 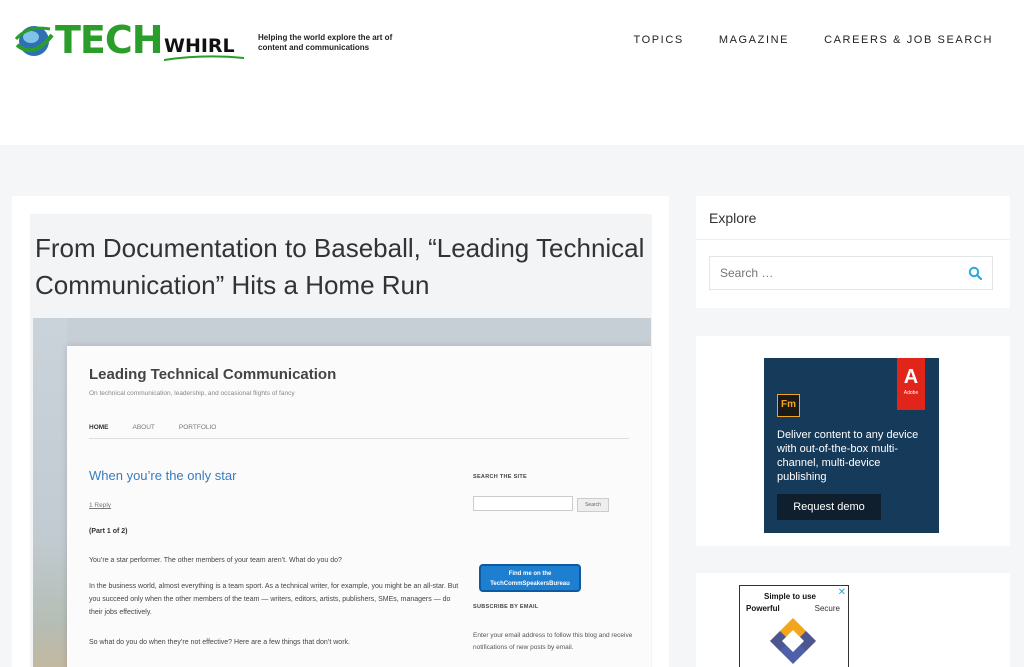 I want to click on post-title: When you’re the only star, so click(x=163, y=475).